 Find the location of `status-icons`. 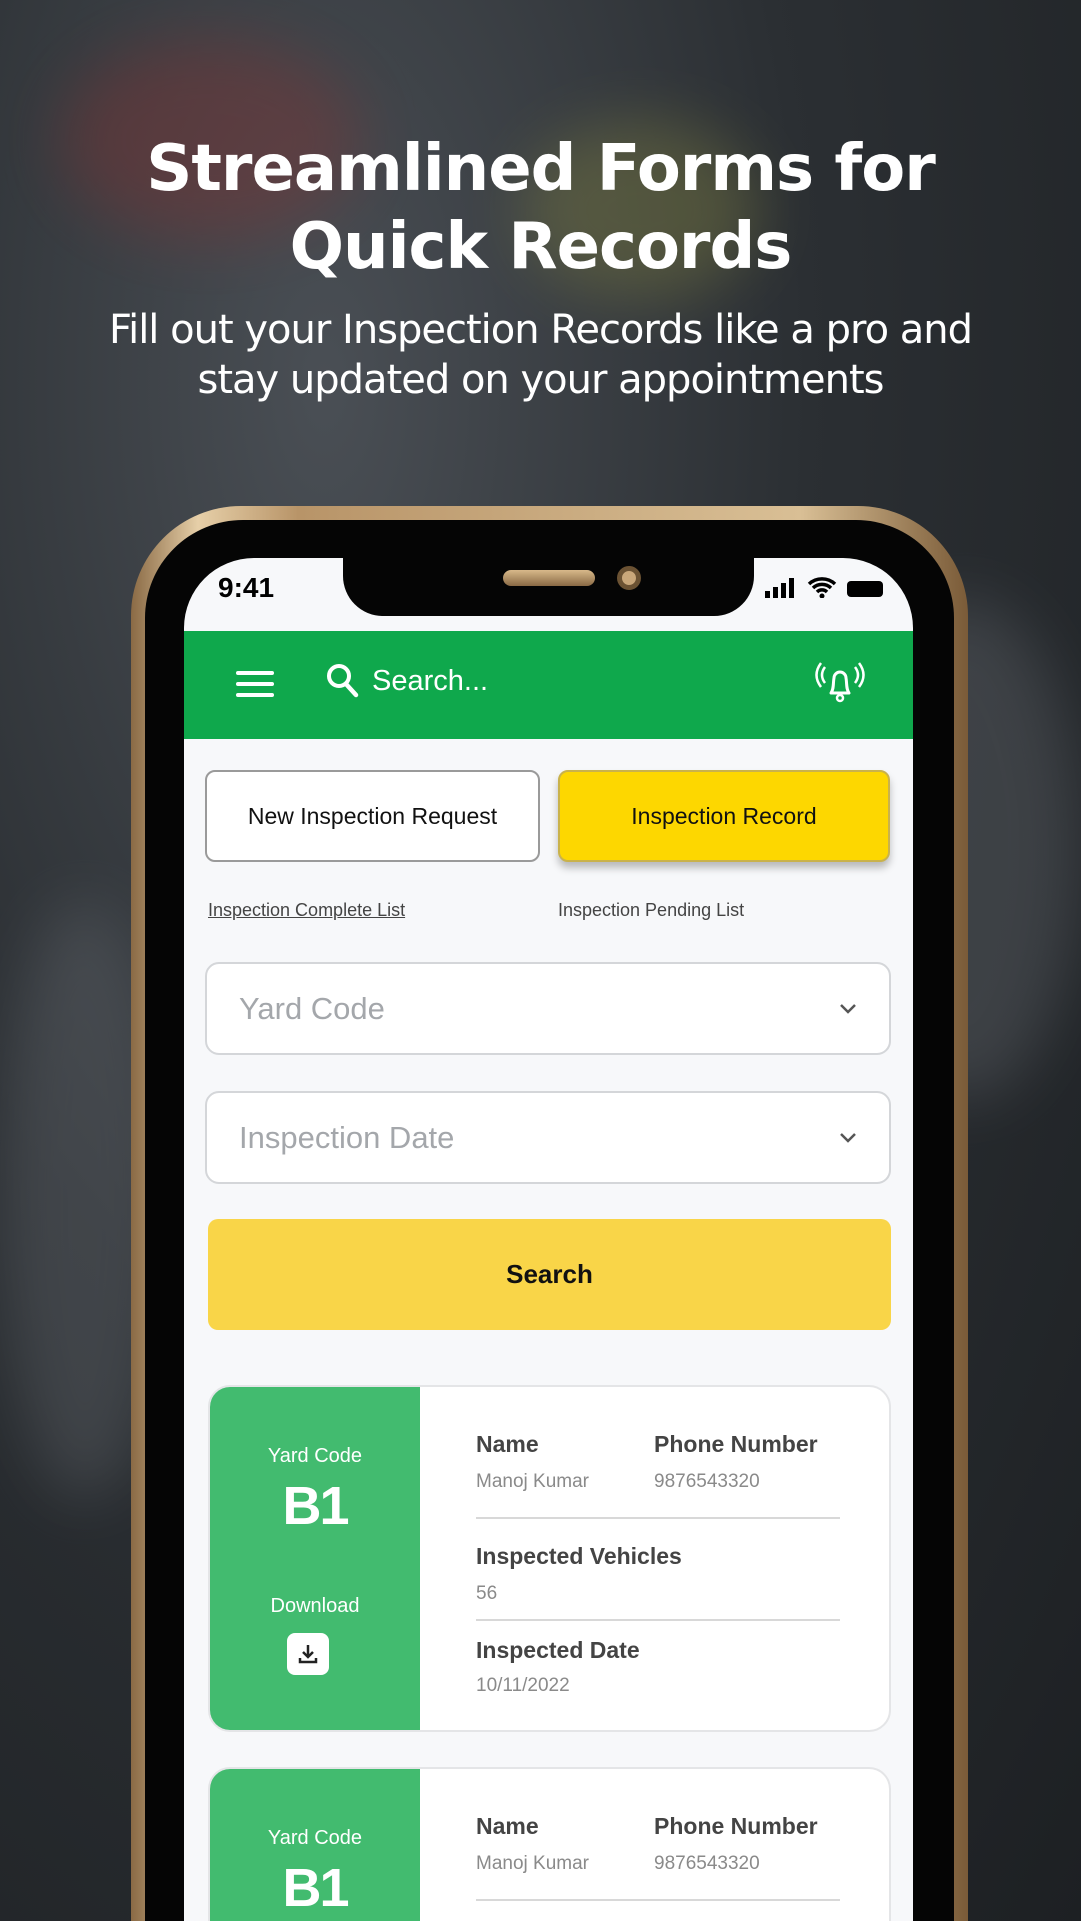

status-icons is located at coordinates (825, 587).